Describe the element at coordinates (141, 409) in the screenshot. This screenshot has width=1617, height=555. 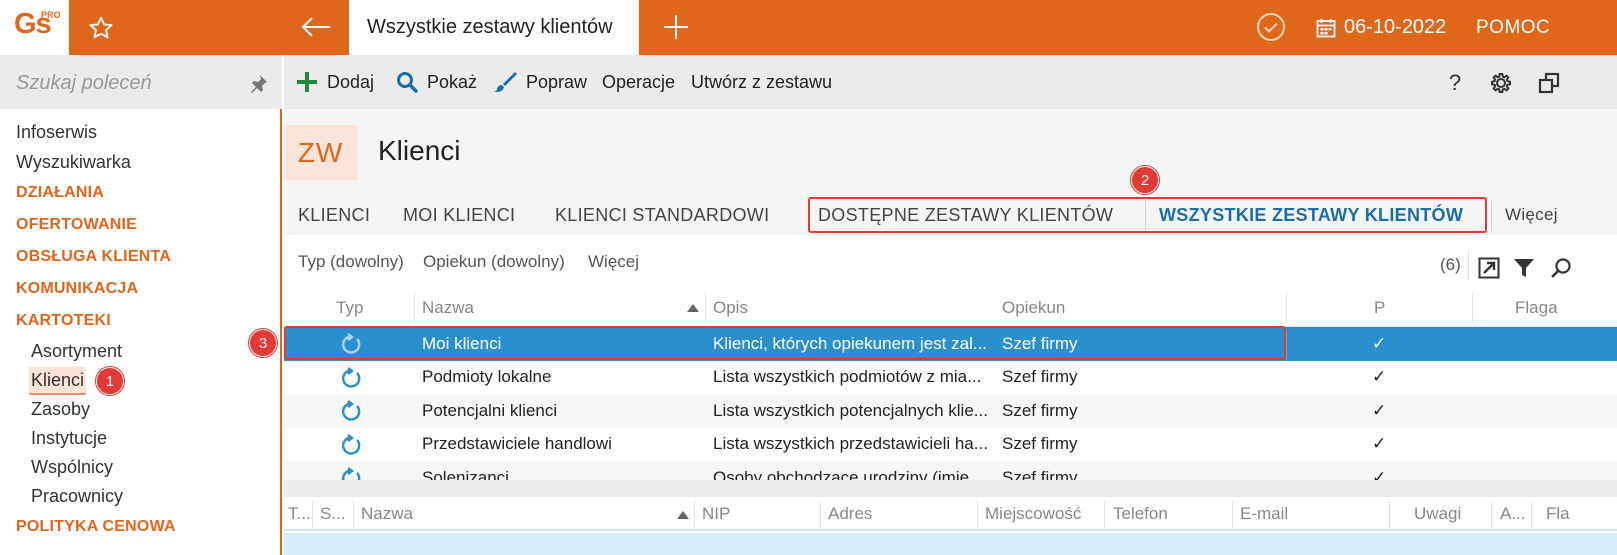
I see `sidebar-item-zasoby: Zasoby` at that location.